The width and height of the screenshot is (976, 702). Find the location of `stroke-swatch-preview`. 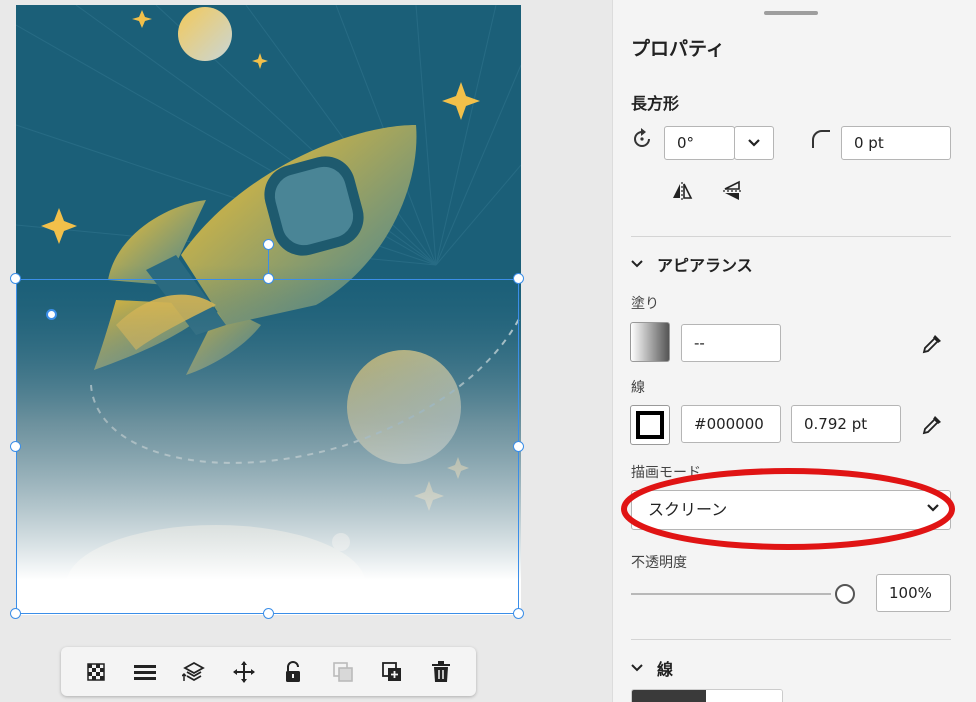

stroke-swatch-preview is located at coordinates (650, 425).